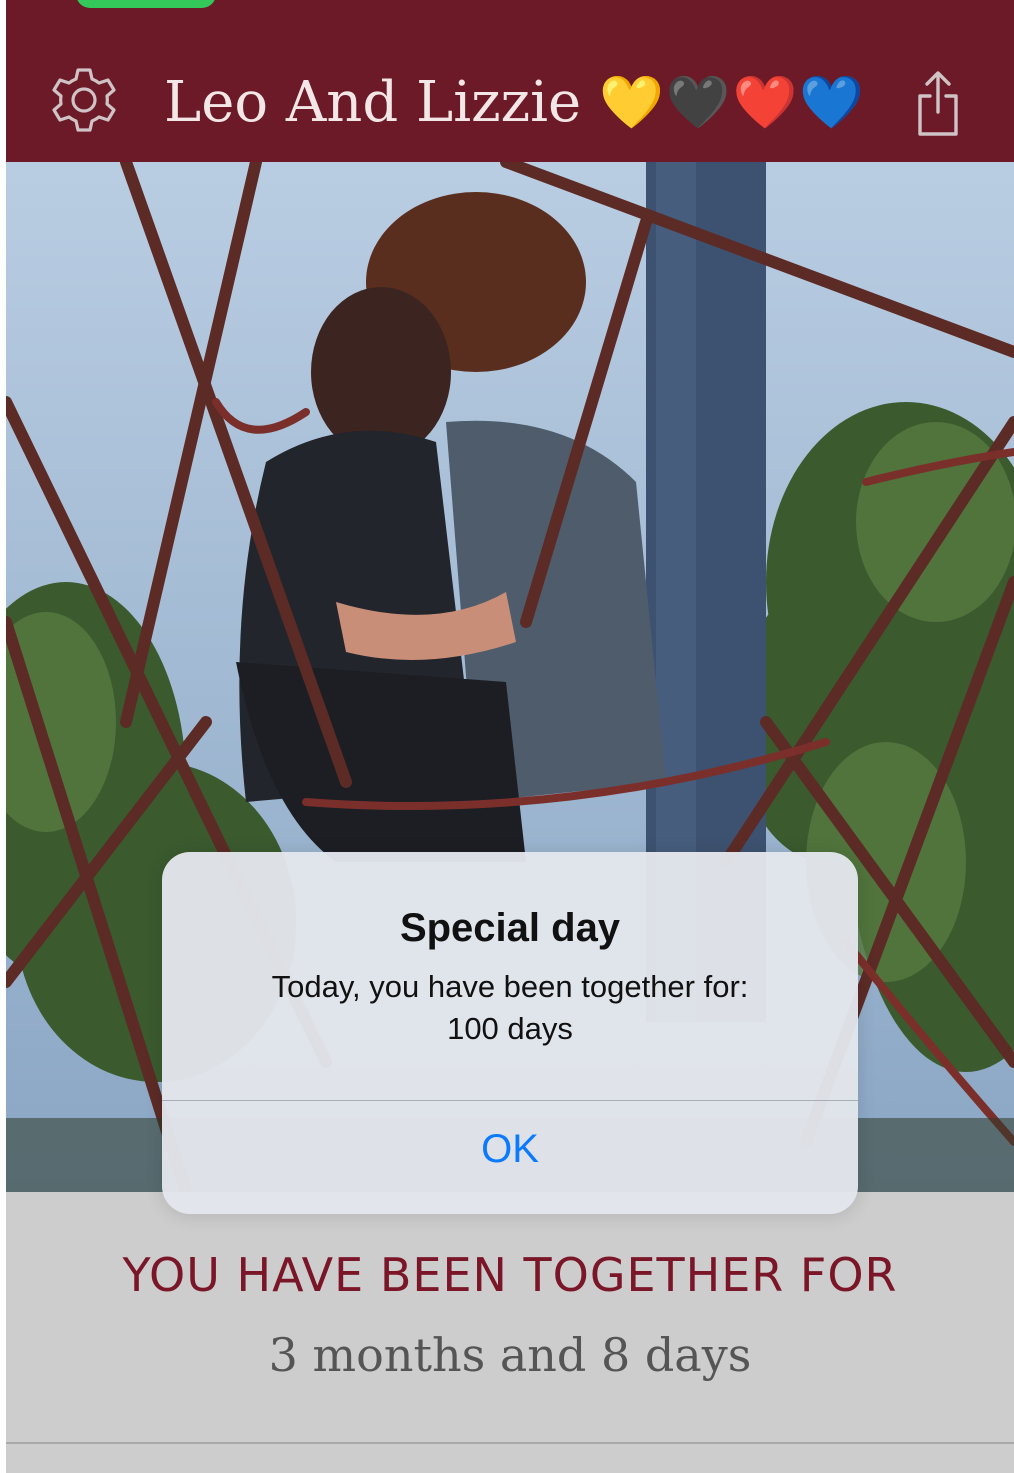 This screenshot has width=1014, height=1473. What do you see at coordinates (510, 986) in the screenshot?
I see `alert-message-line1: Today, you have been together for:` at bounding box center [510, 986].